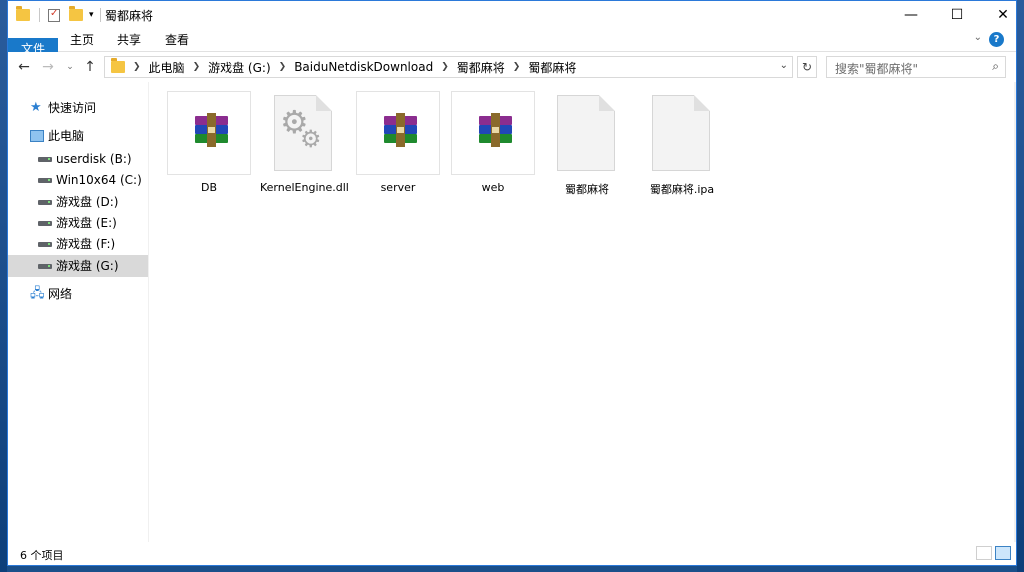 The width and height of the screenshot is (1024, 572). I want to click on sidebar-item-quick-access: ★ 快速访问, so click(78, 108).